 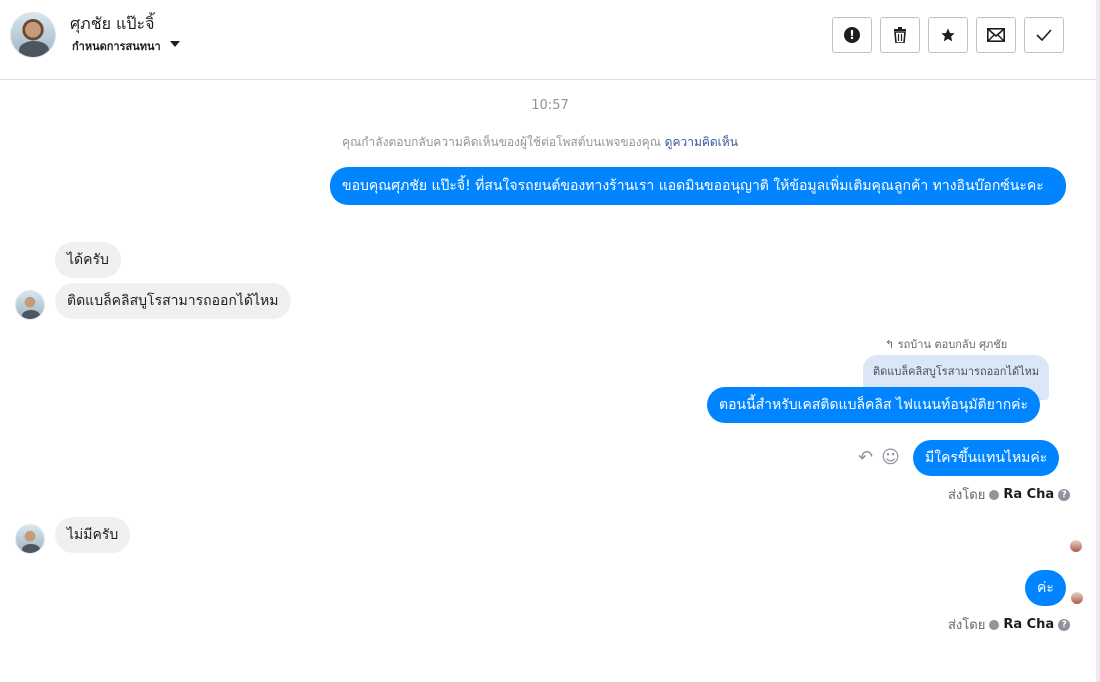 I want to click on exclamation-circle-icon: !, so click(x=852, y=35).